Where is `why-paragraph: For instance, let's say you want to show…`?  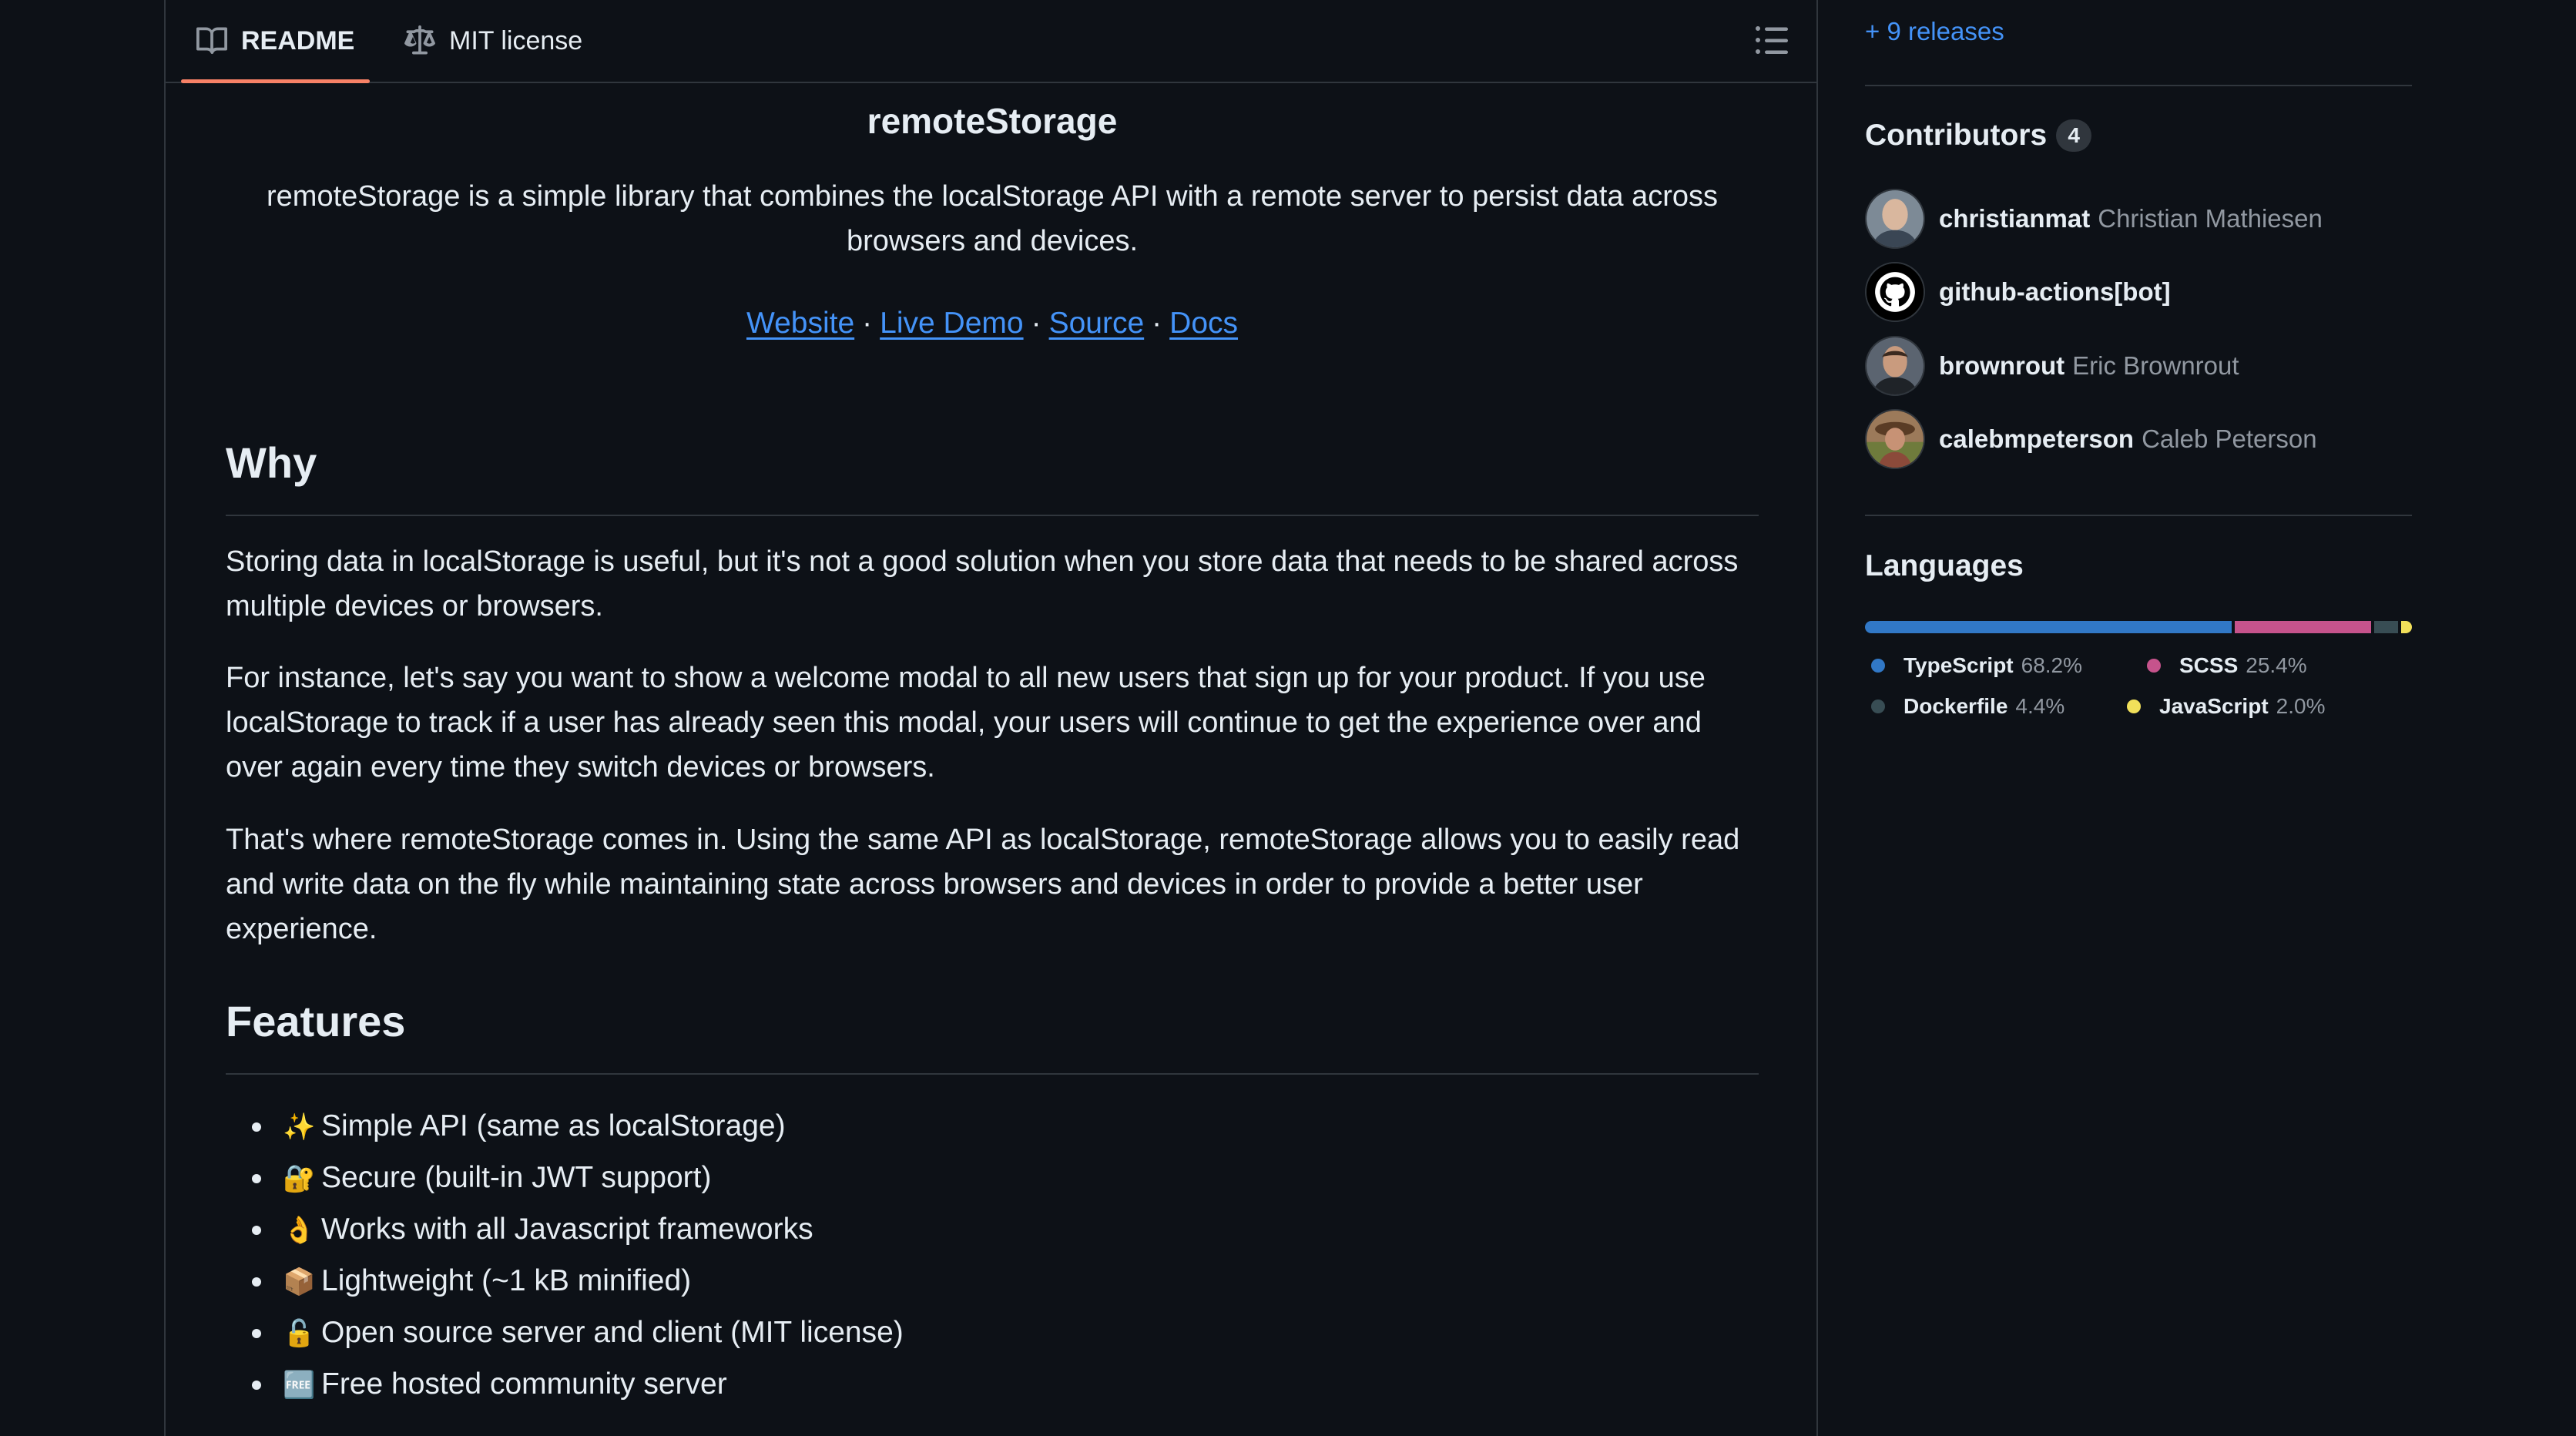
why-paragraph: For instance, let's say you want to show… is located at coordinates (966, 722).